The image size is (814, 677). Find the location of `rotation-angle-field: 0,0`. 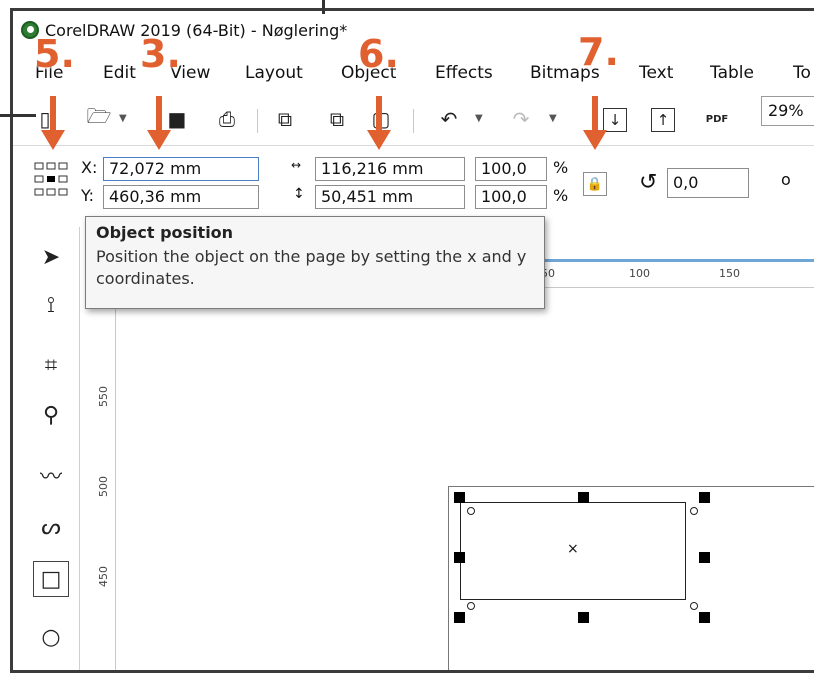

rotation-angle-field: 0,0 is located at coordinates (708, 183).